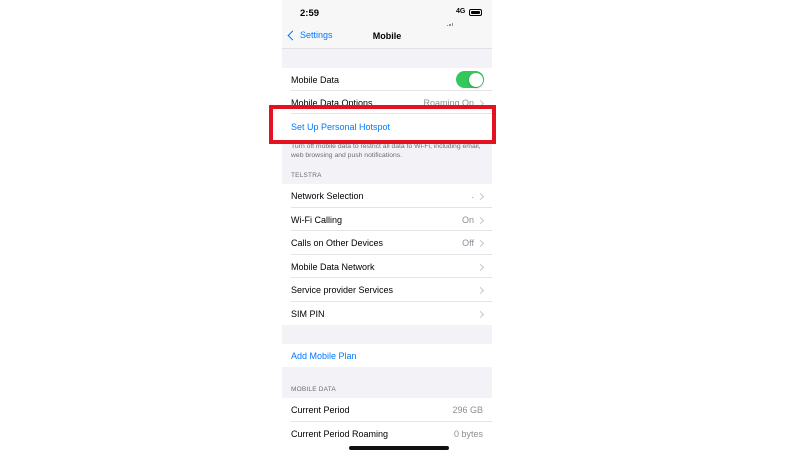  Describe the element at coordinates (317, 219) in the screenshot. I see `row-label: Wi-Fi Calling` at that location.